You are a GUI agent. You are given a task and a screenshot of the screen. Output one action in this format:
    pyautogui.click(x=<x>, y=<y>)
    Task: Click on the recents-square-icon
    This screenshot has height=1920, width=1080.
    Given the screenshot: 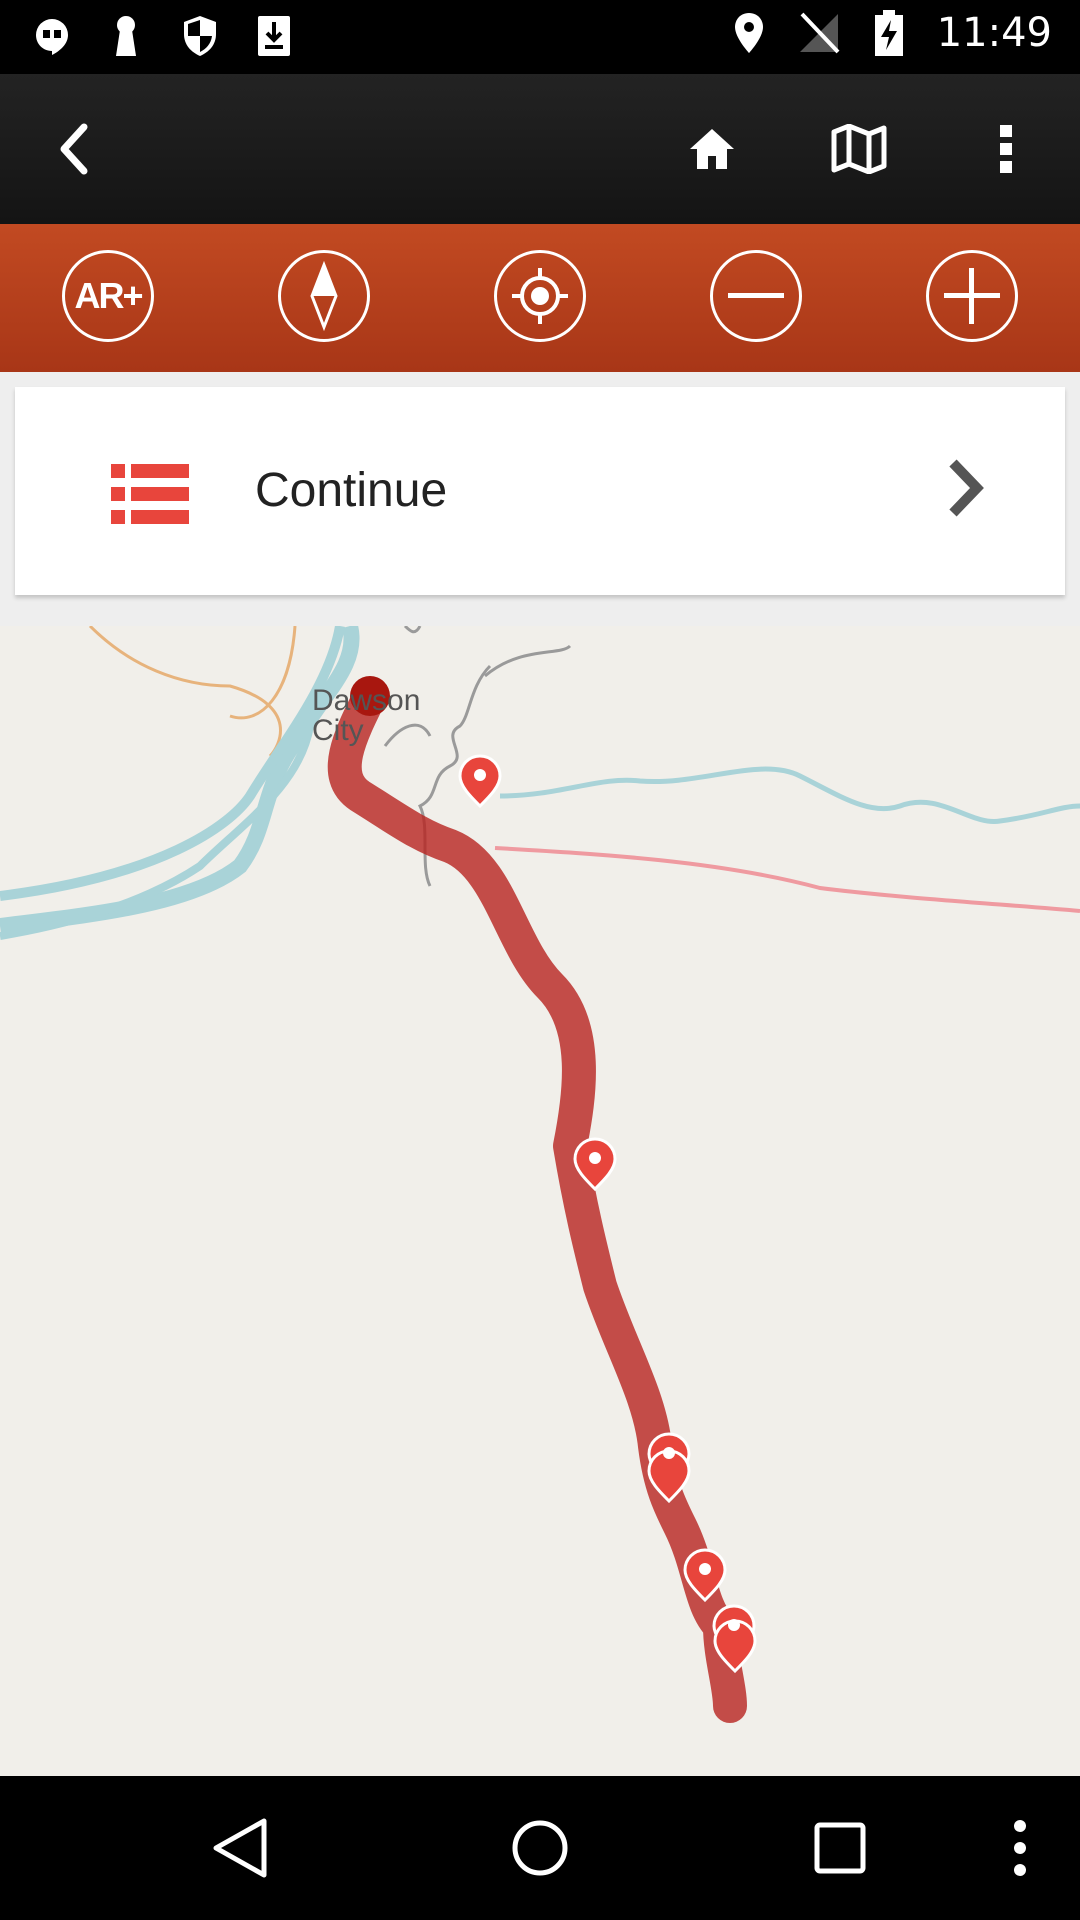 What is the action you would take?
    pyautogui.click(x=840, y=1848)
    